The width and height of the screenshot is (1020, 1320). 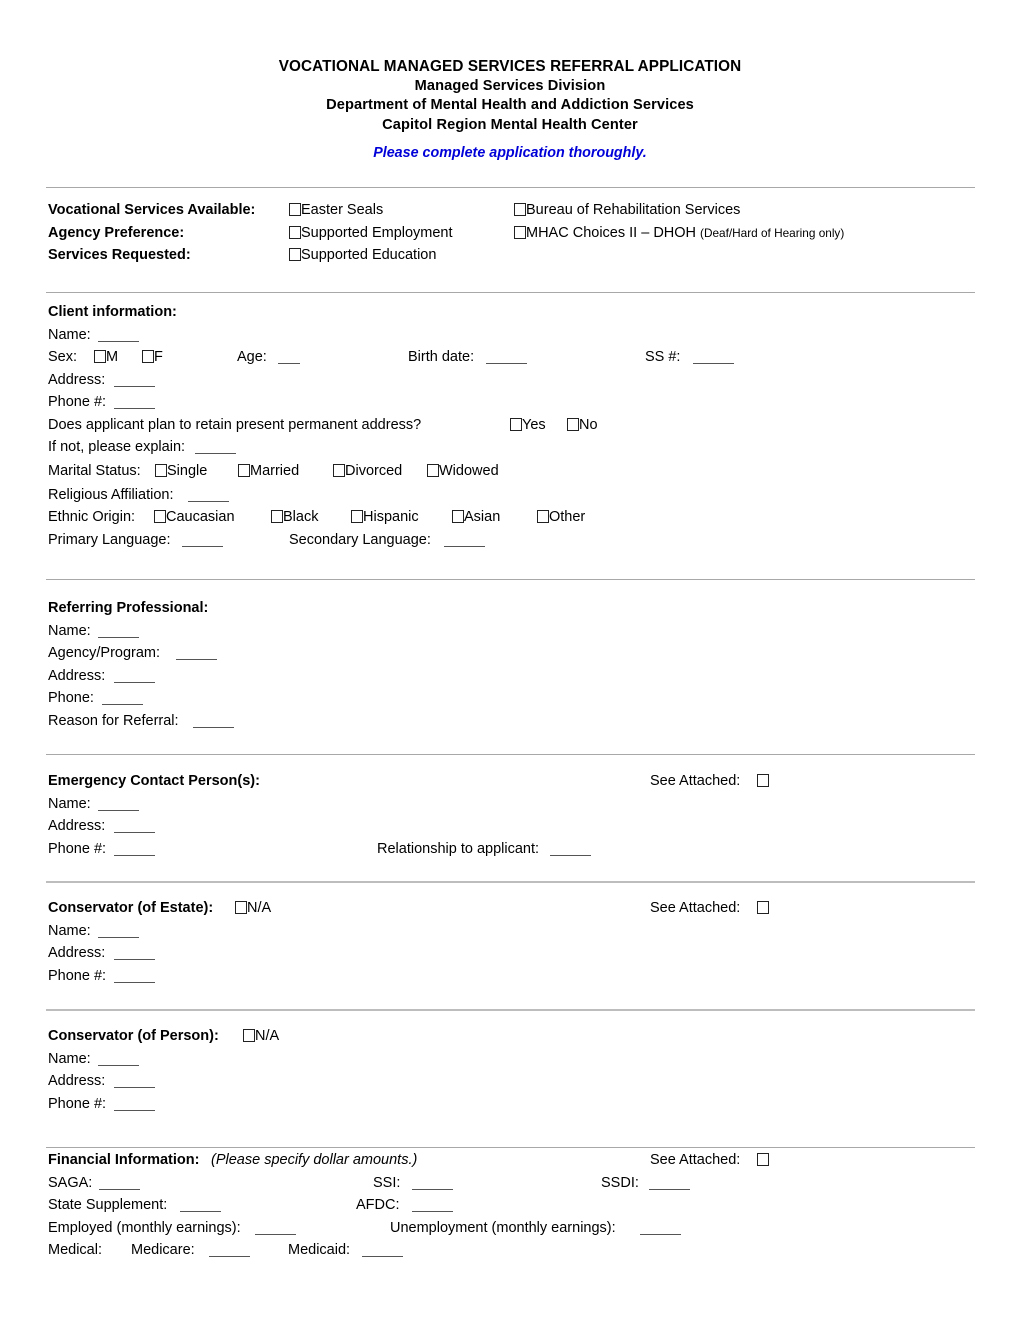 What do you see at coordinates (268, 471) in the screenshot?
I see `checkbox-marital-married: Married` at bounding box center [268, 471].